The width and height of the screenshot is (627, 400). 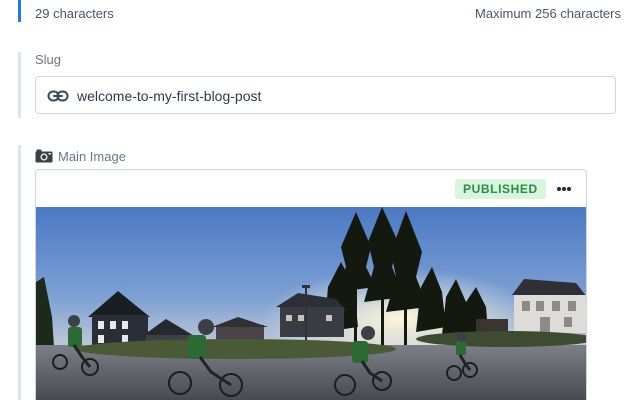 What do you see at coordinates (58, 96) in the screenshot?
I see `link-icon` at bounding box center [58, 96].